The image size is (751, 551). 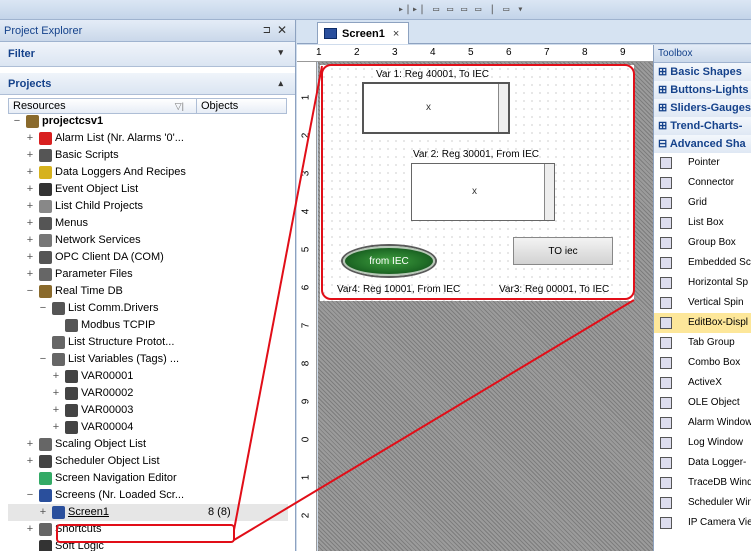 What do you see at coordinates (148, 240) in the screenshot?
I see `tree-item: + Network Services` at bounding box center [148, 240].